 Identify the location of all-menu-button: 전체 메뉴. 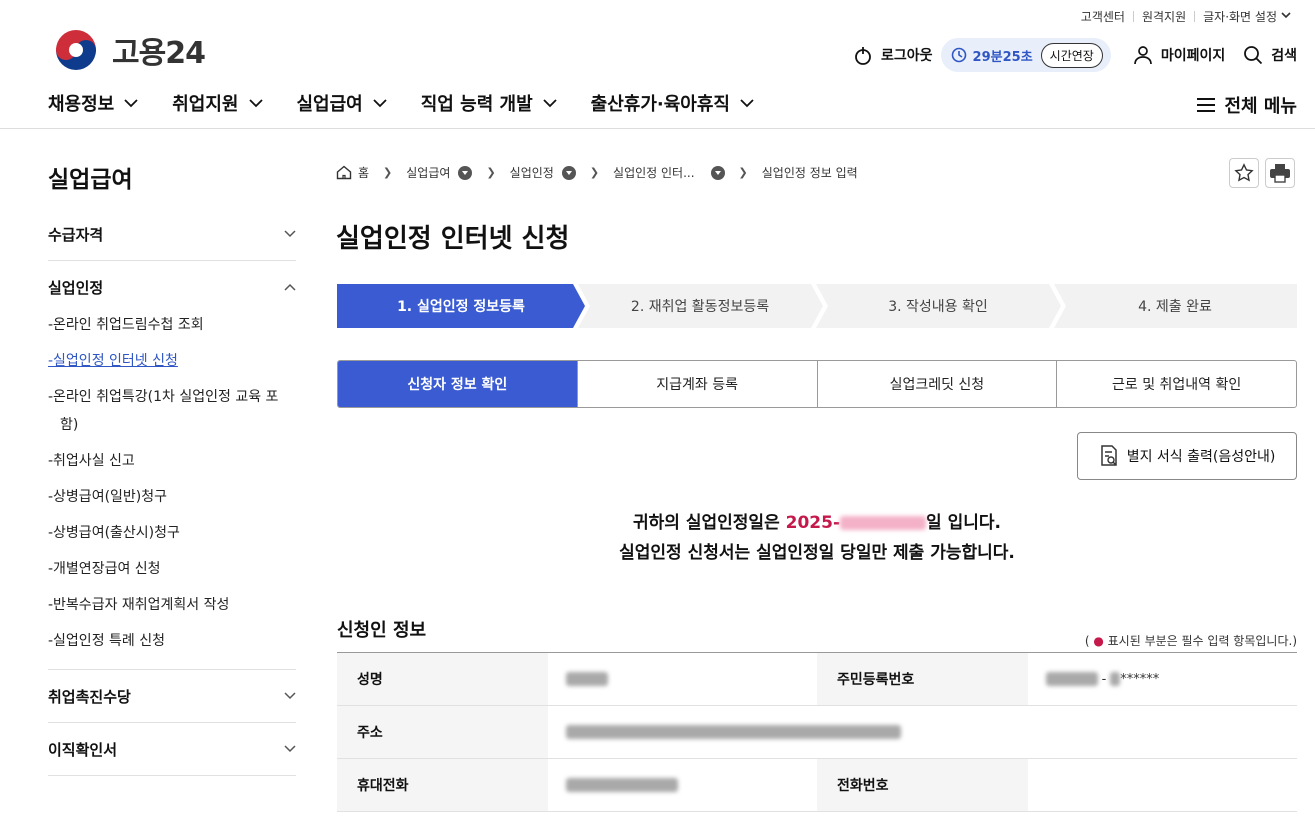
(1246, 105).